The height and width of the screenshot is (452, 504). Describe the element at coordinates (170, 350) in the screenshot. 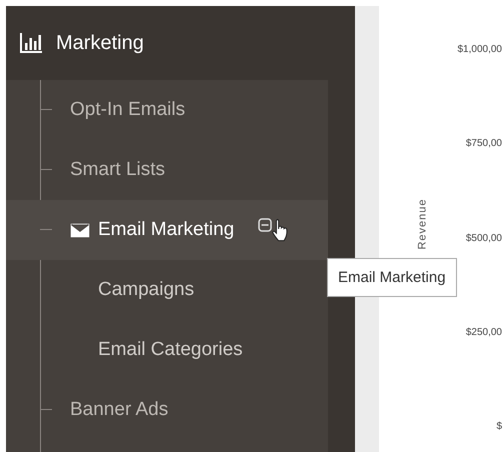

I see `submenu-item: Email Categories` at that location.